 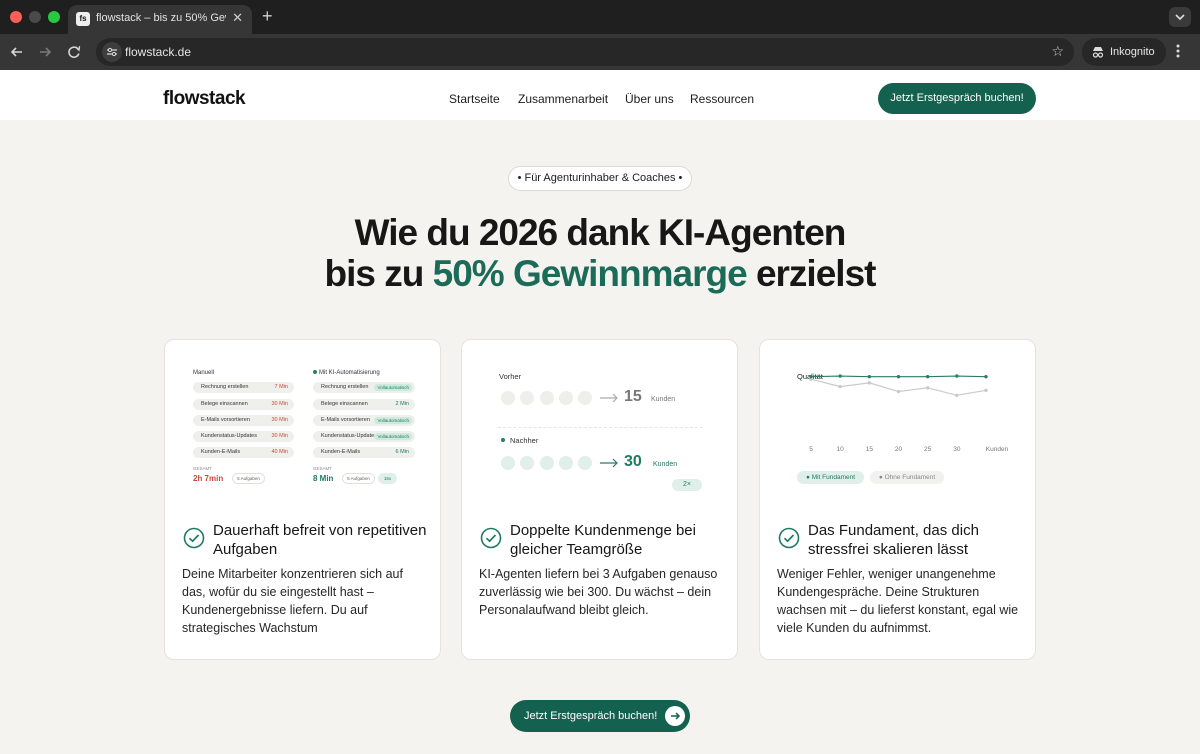 I want to click on minimize-window-button, so click(x=35, y=17).